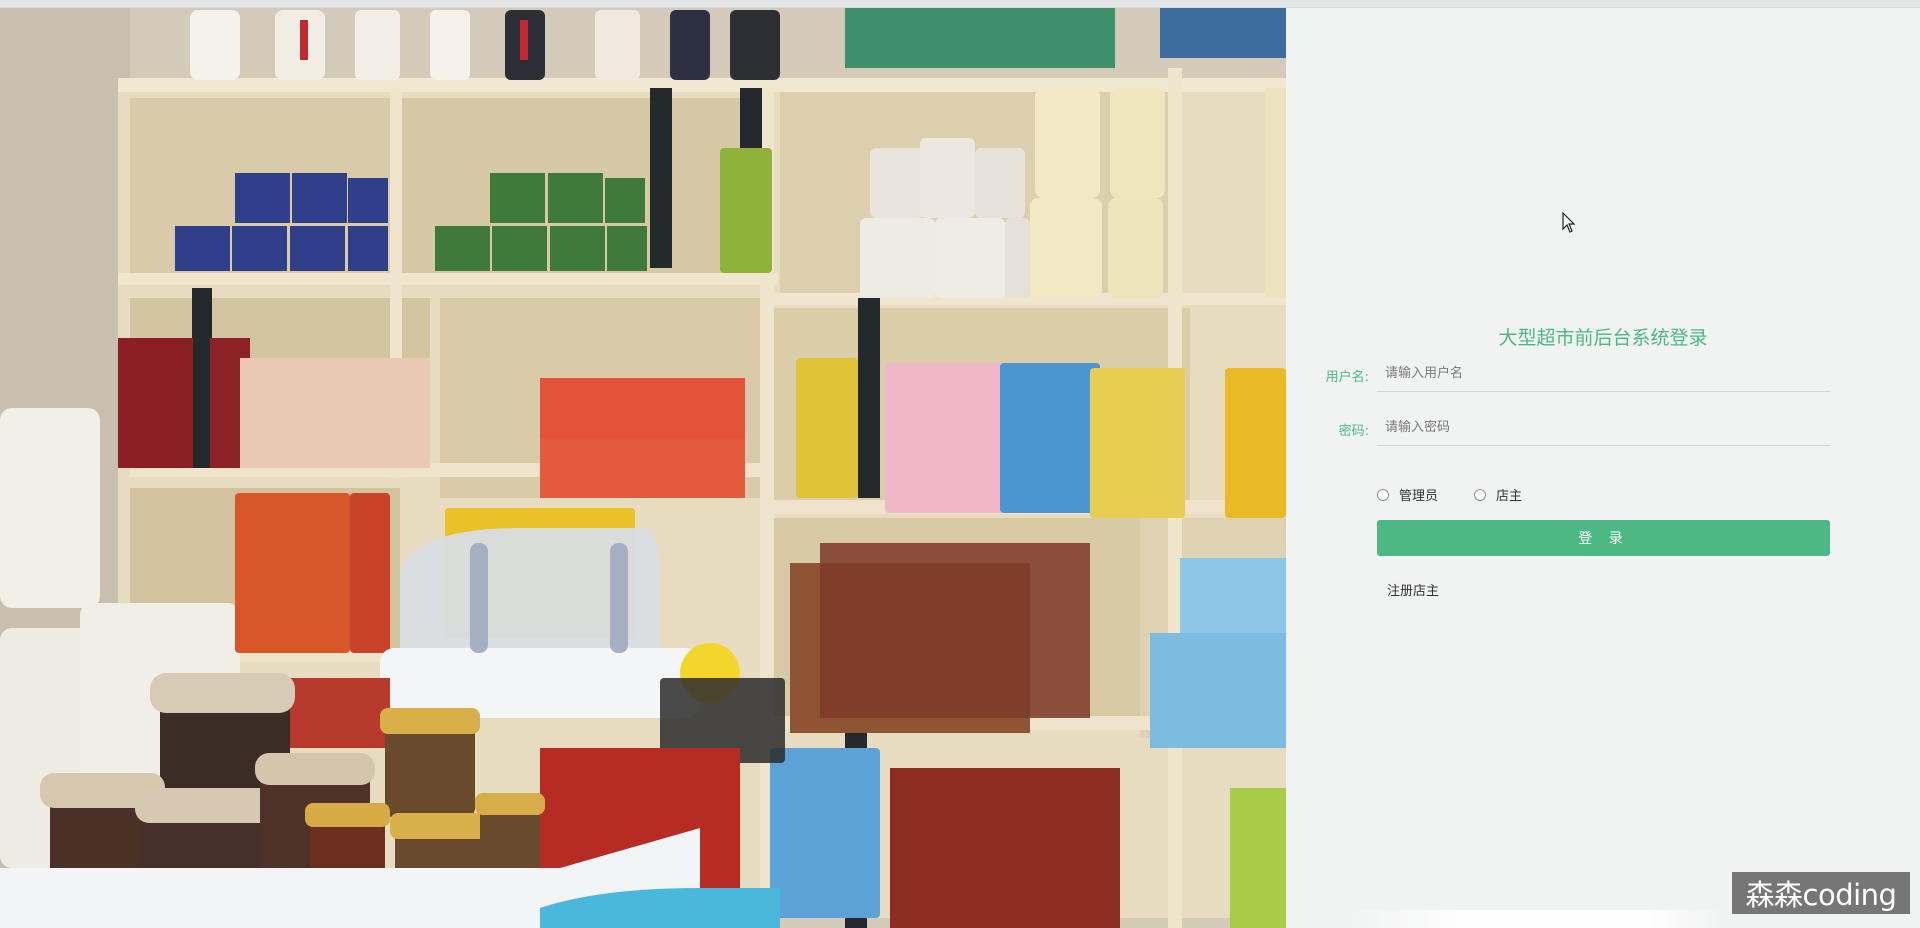 This screenshot has width=1920, height=928. I want to click on admin-radio-label: 管理员, so click(1418, 494).